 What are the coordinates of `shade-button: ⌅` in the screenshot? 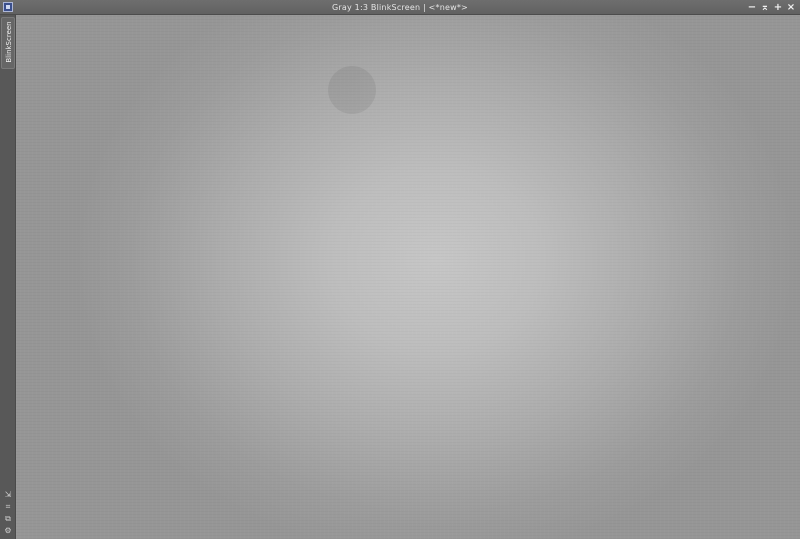 It's located at (765, 8).